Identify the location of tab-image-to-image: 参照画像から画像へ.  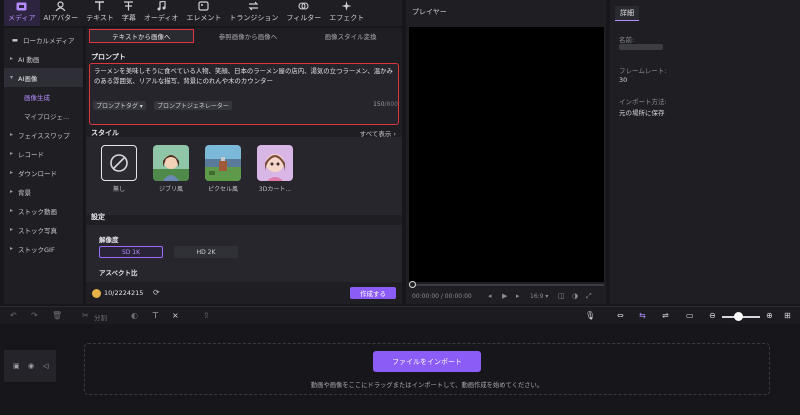
(248, 36).